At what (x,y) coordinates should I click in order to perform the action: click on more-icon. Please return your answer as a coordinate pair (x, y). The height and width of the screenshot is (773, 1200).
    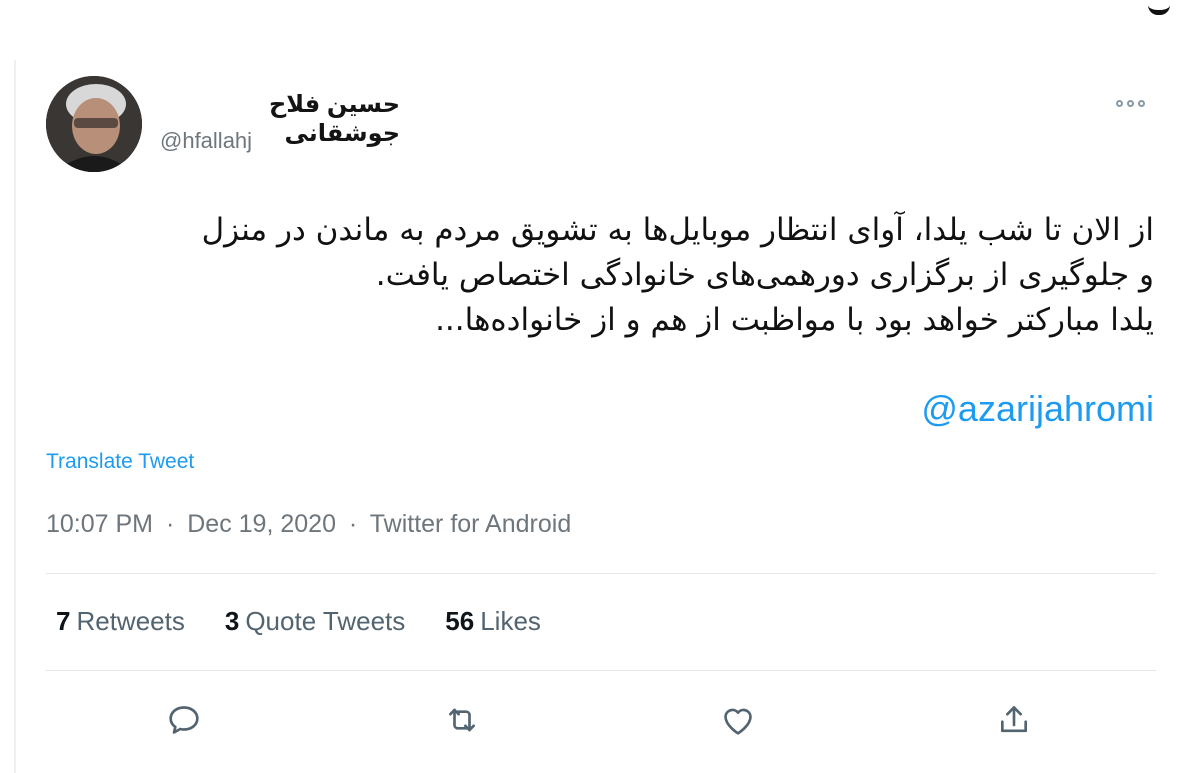
    Looking at the image, I should click on (1134, 103).